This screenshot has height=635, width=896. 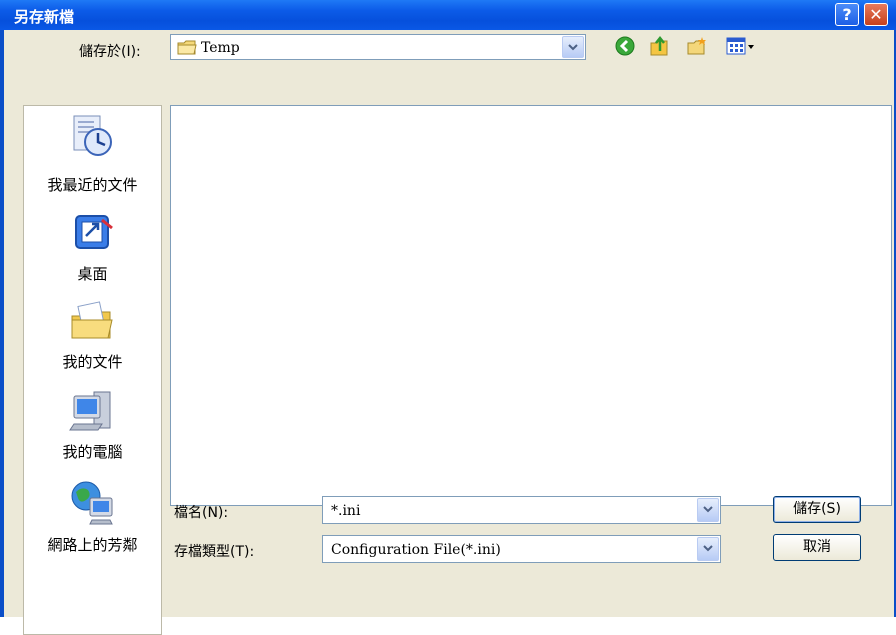 I want to click on place-network-places: 網路上的芳鄰, so click(x=92, y=521).